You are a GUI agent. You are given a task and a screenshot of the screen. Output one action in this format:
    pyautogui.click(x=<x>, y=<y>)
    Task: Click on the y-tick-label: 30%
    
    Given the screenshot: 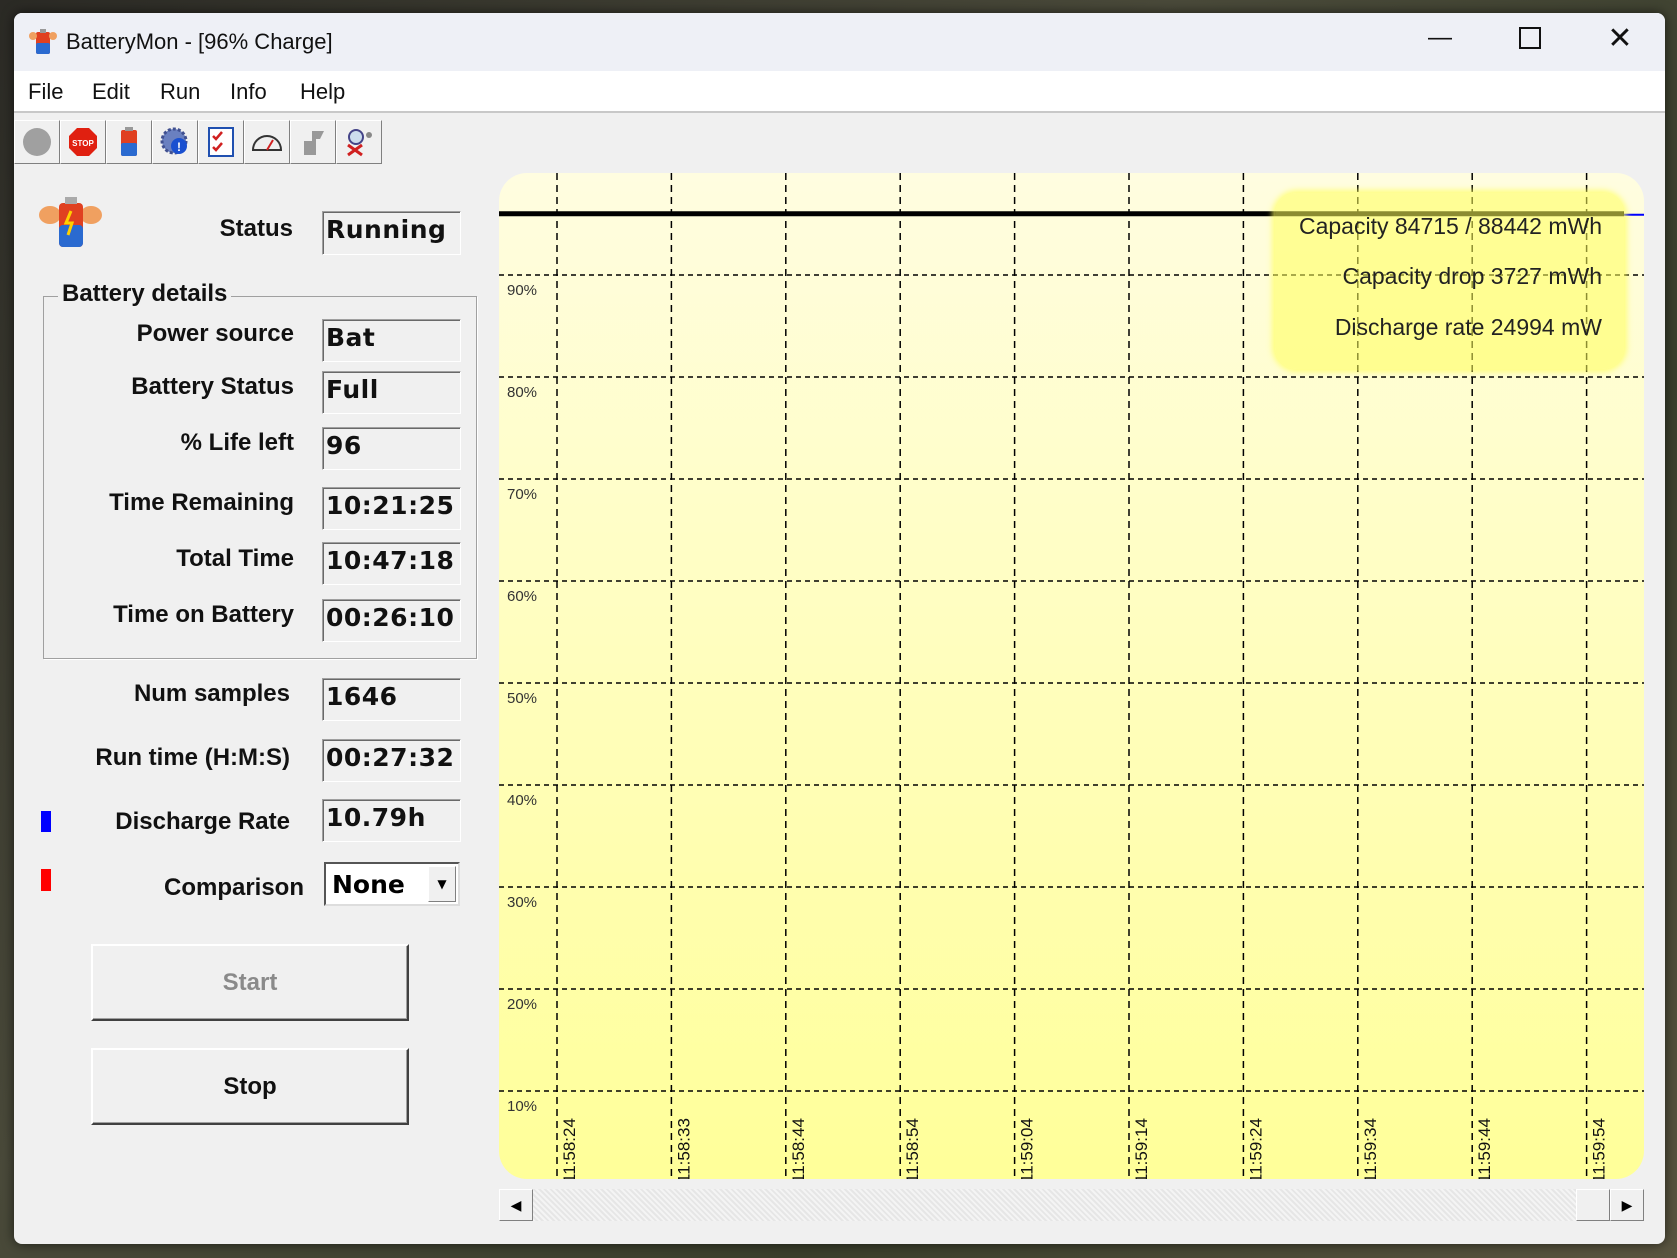 What is the action you would take?
    pyautogui.click(x=522, y=902)
    